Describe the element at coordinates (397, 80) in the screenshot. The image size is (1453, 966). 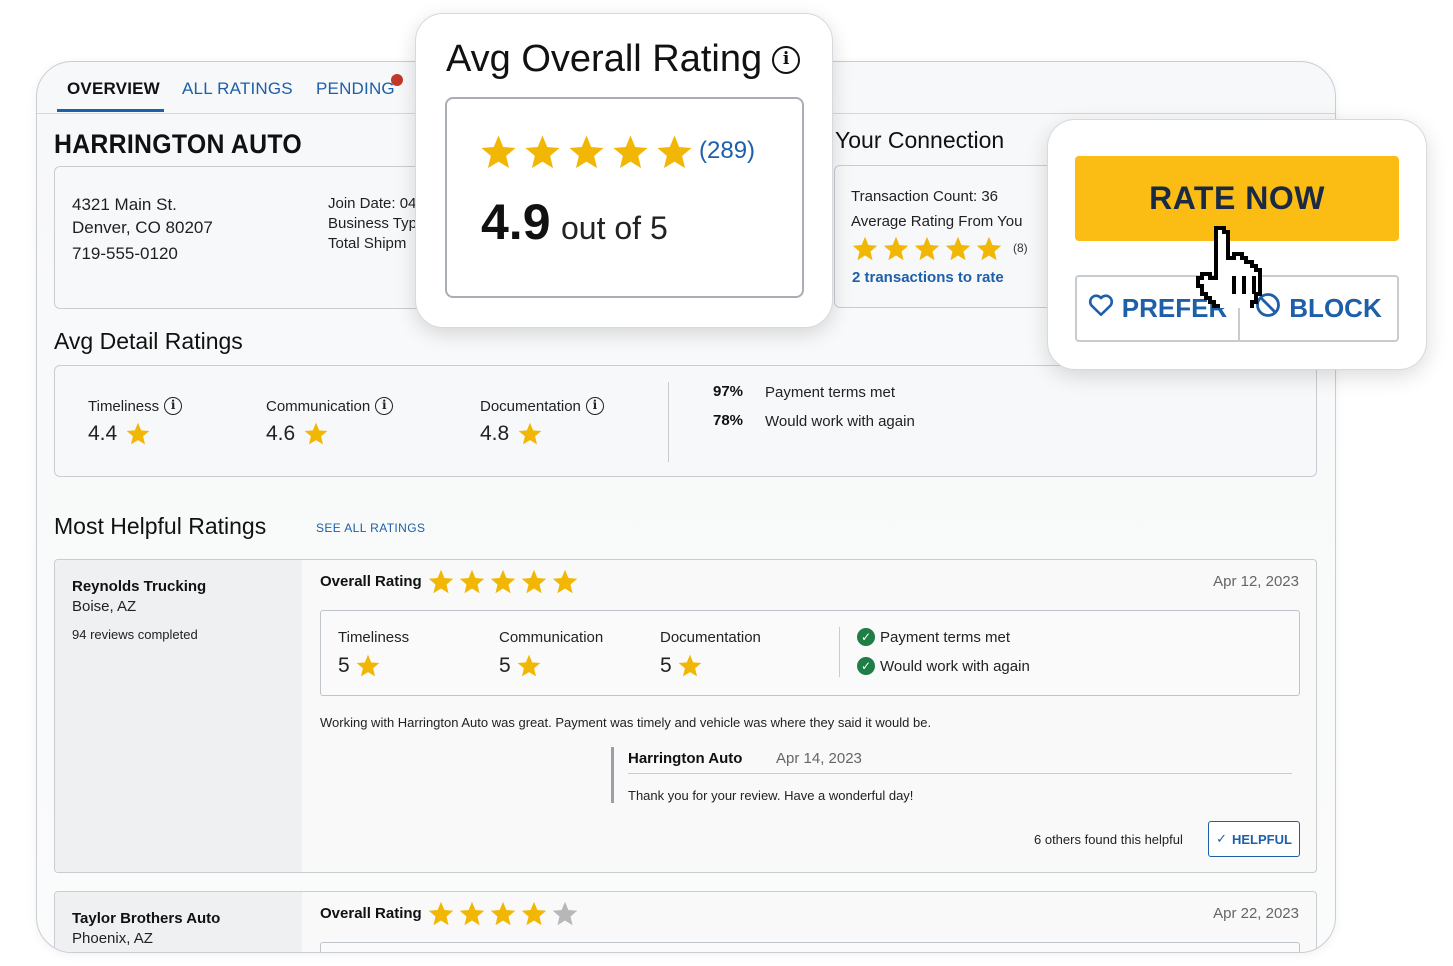
I see `pending-badge-dot` at that location.